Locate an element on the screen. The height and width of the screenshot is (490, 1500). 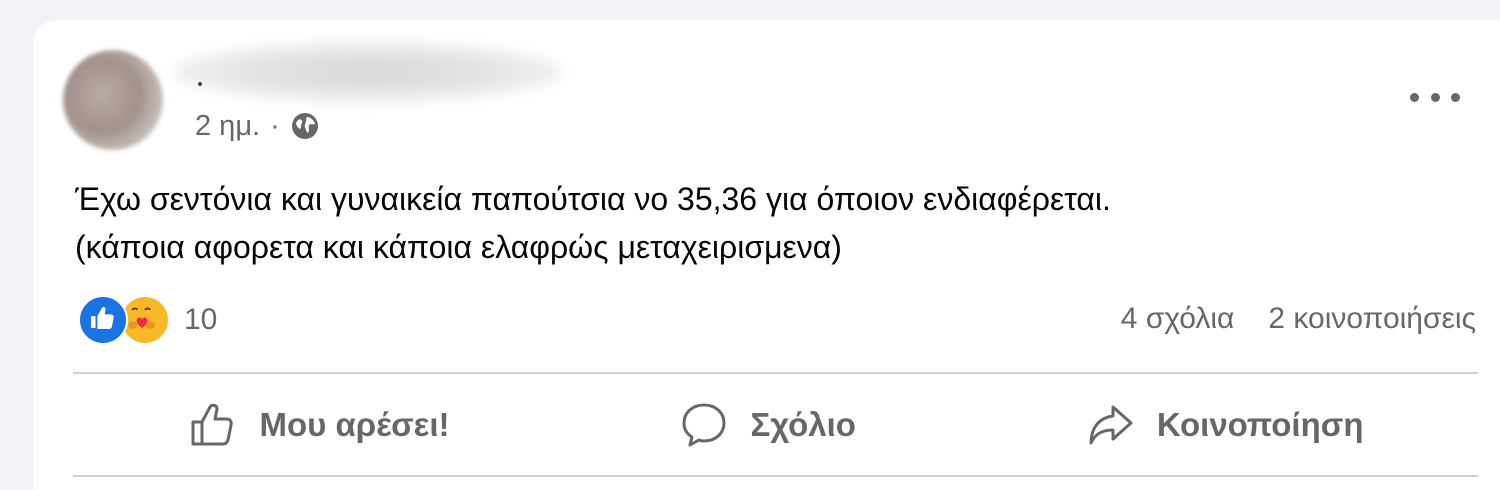
comment-button: Σχόλιο is located at coordinates (766, 425).